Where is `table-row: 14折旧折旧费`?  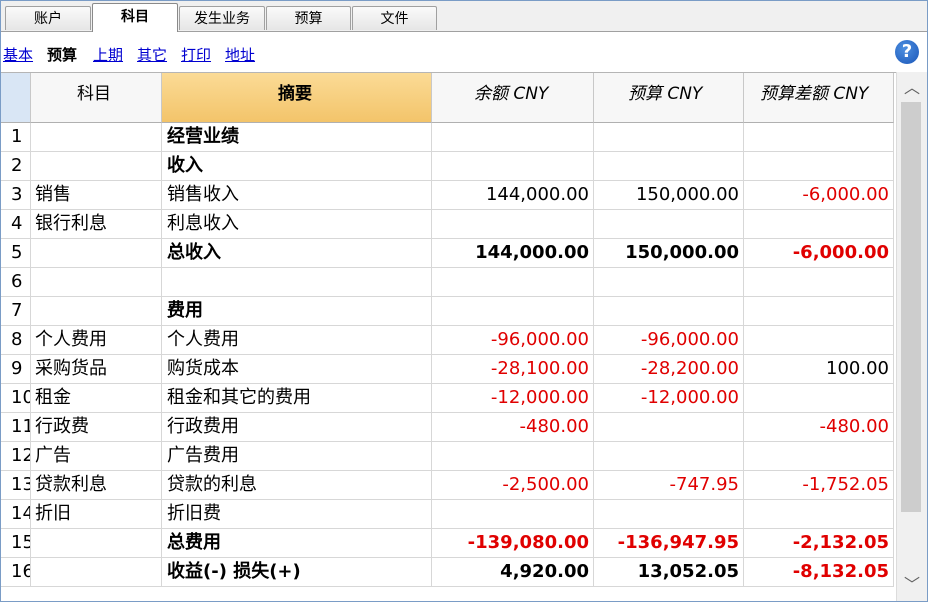
table-row: 14折旧折旧费 is located at coordinates (449, 514).